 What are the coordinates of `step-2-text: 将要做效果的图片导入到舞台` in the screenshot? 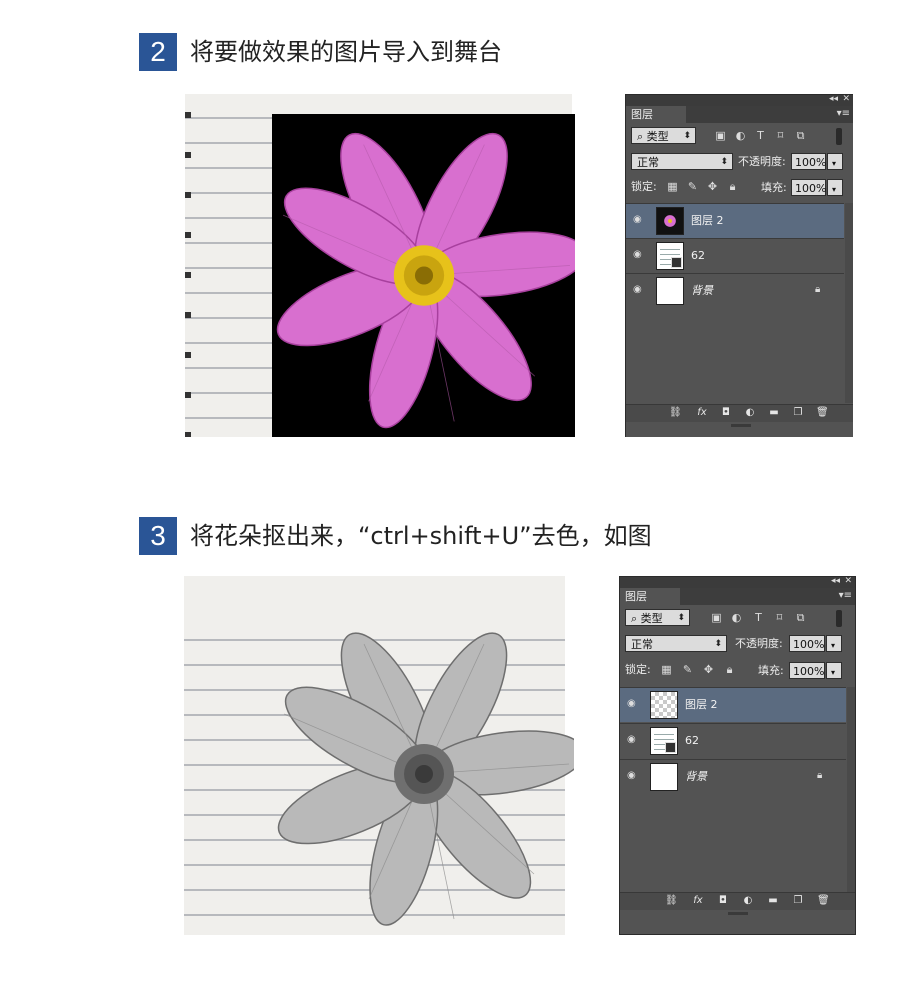 It's located at (346, 52).